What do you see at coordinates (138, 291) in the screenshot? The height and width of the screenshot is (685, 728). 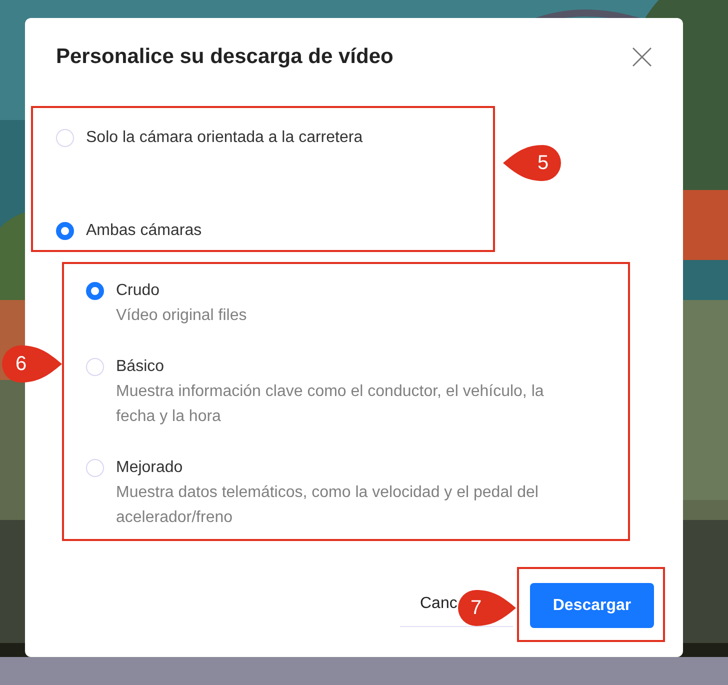 I see `option-label: Crudo` at bounding box center [138, 291].